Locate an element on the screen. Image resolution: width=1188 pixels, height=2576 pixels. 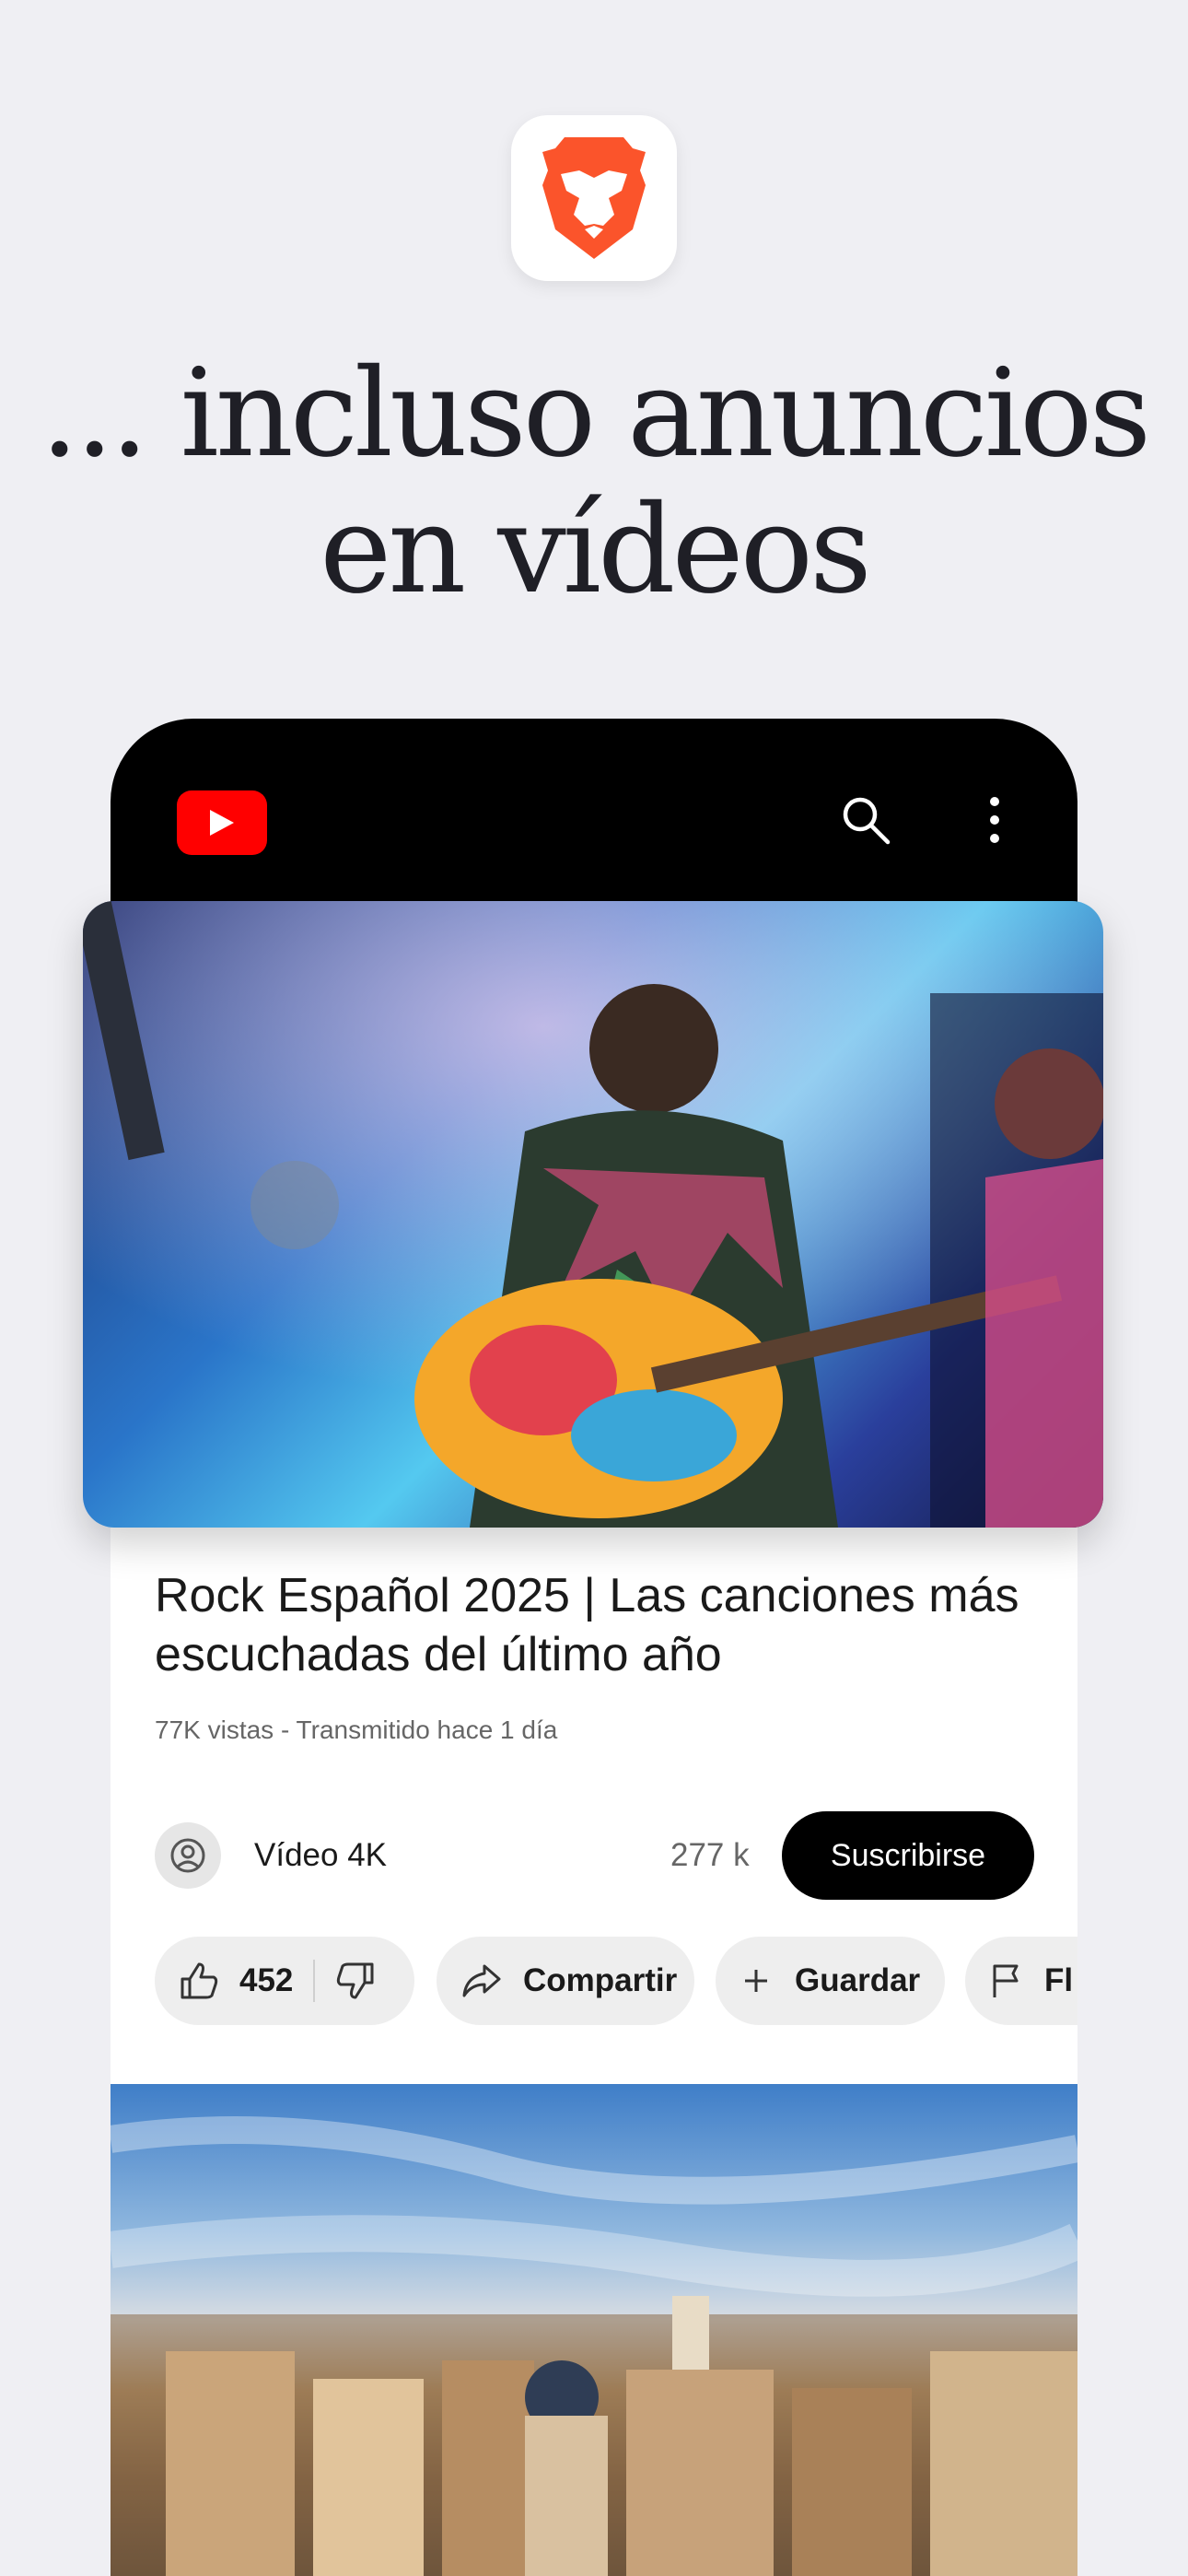
channel-name: Vídeo 4K is located at coordinates (320, 1855).